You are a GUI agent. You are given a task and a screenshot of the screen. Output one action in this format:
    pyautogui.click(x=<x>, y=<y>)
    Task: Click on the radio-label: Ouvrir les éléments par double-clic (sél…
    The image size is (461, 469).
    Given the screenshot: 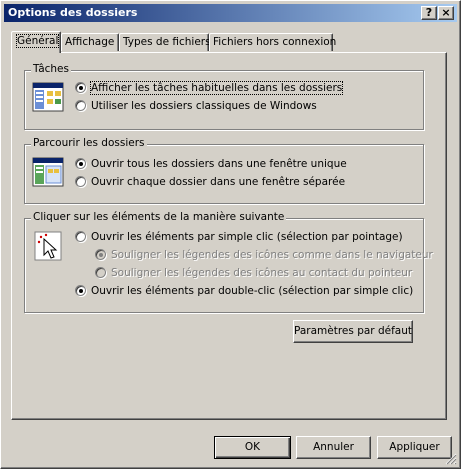 What is the action you would take?
    pyautogui.click(x=252, y=291)
    